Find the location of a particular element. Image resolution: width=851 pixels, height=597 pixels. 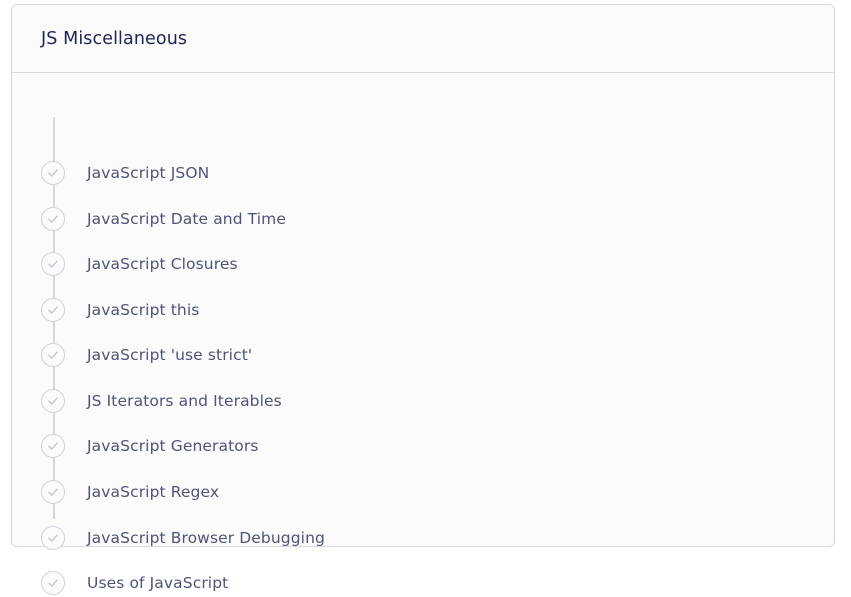

lesson-link: JavaScript Generators is located at coordinates (173, 446).